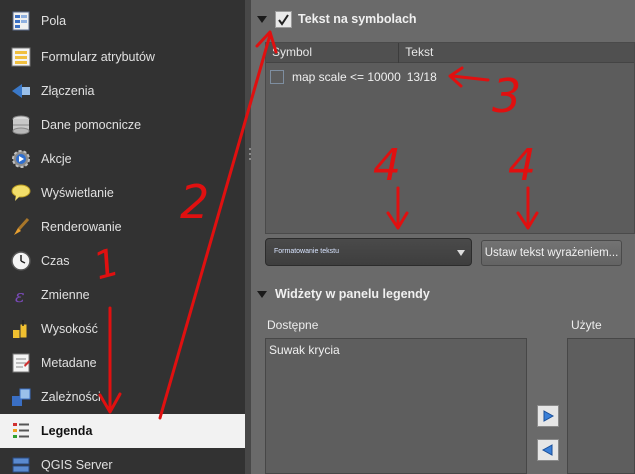 This screenshot has width=635, height=474. What do you see at coordinates (21, 363) in the screenshot?
I see `metadata-icon` at bounding box center [21, 363].